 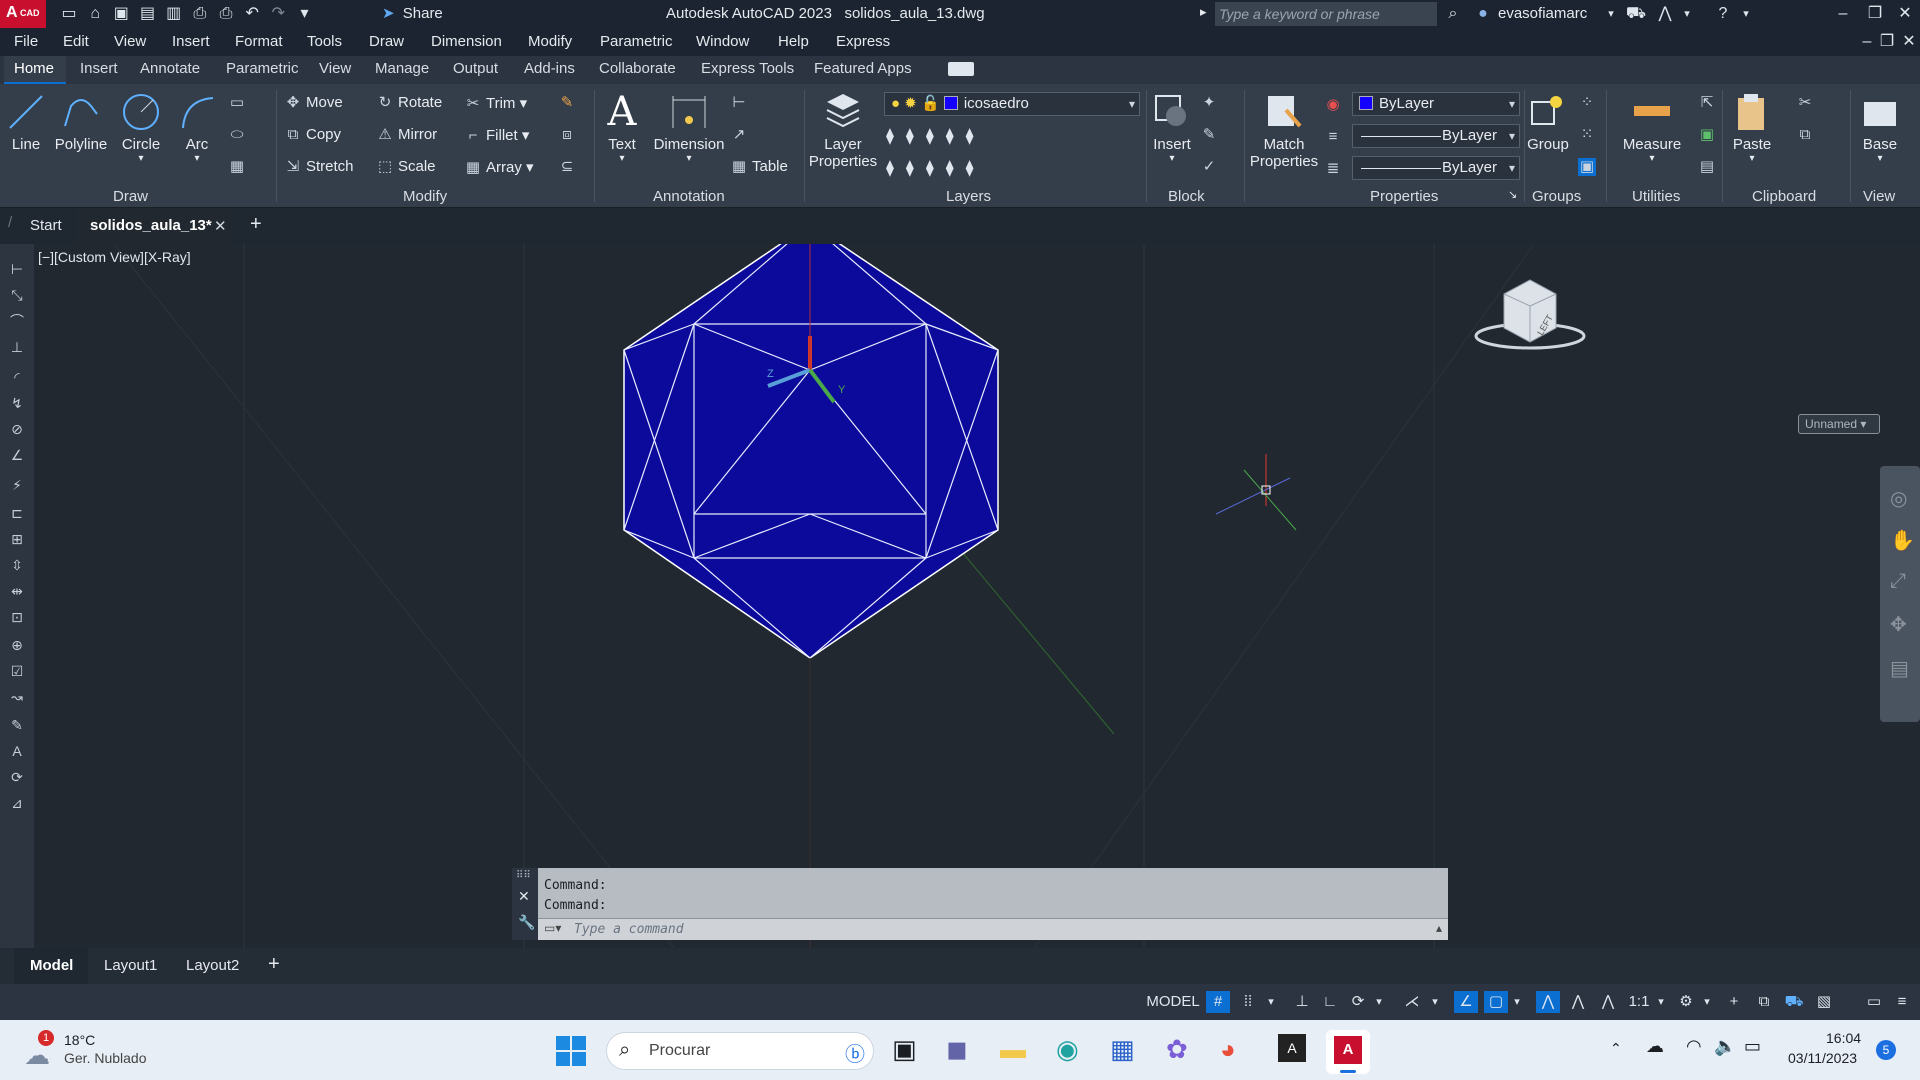 I want to click on wifi-icon: ◠, so click(x=1694, y=1046).